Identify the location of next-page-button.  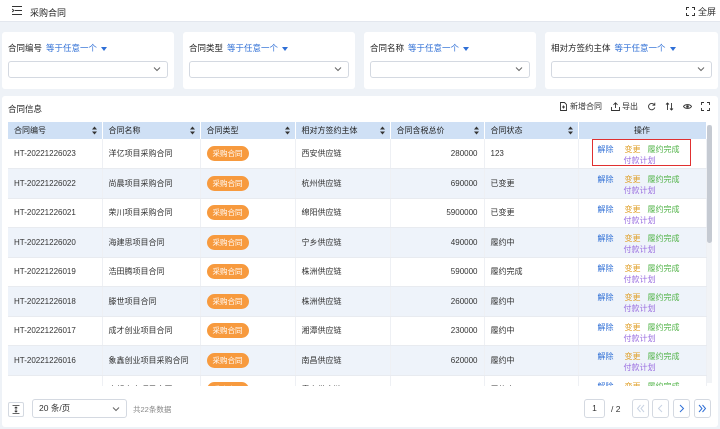
(681, 408).